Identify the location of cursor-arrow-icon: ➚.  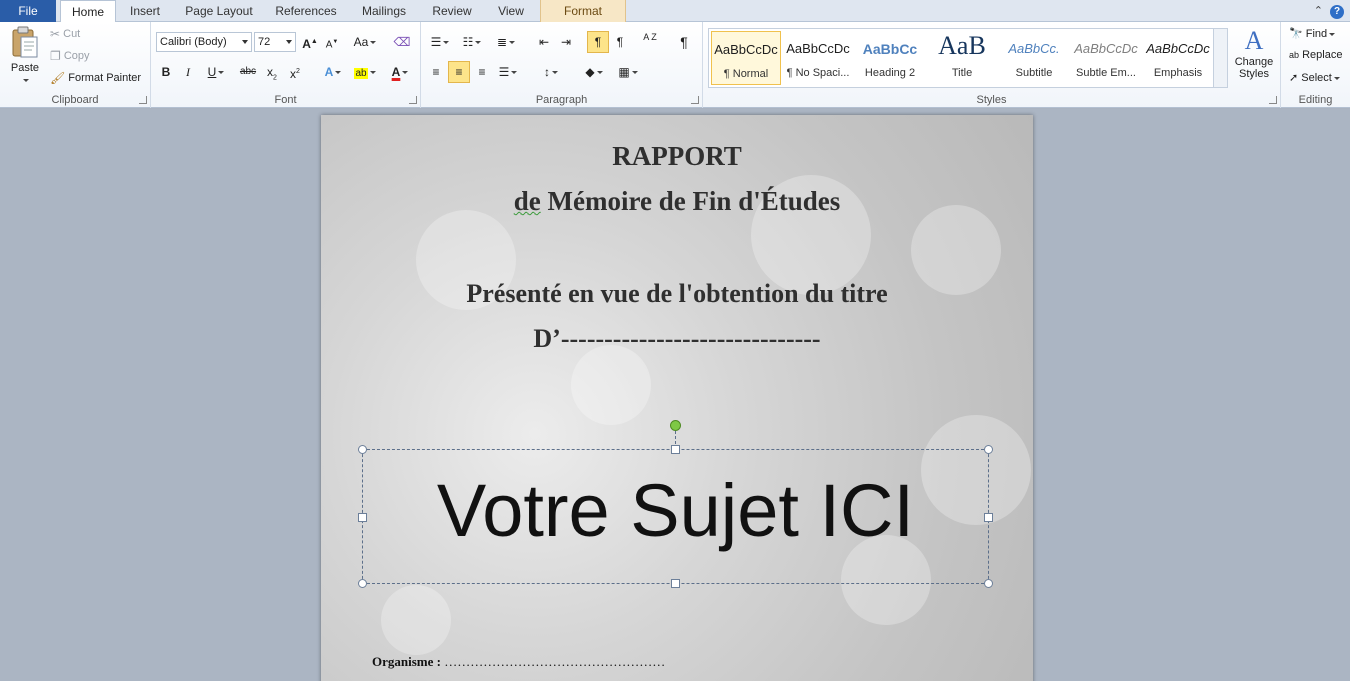
(1294, 78).